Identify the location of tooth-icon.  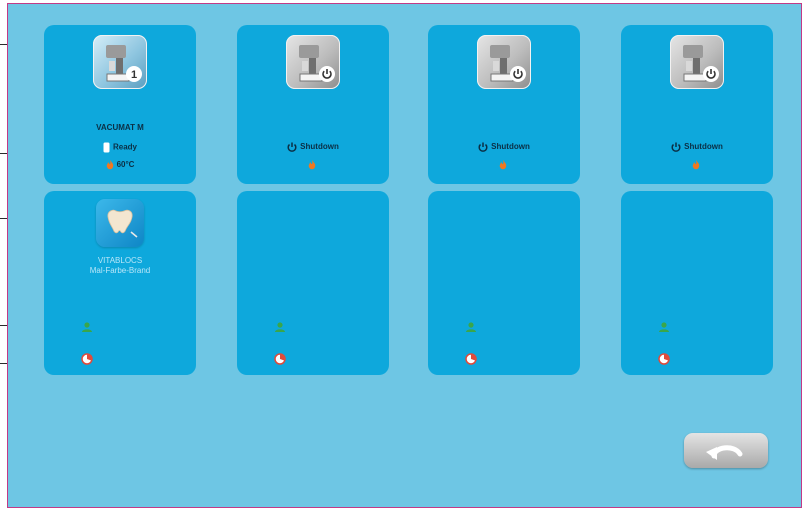
(120, 223).